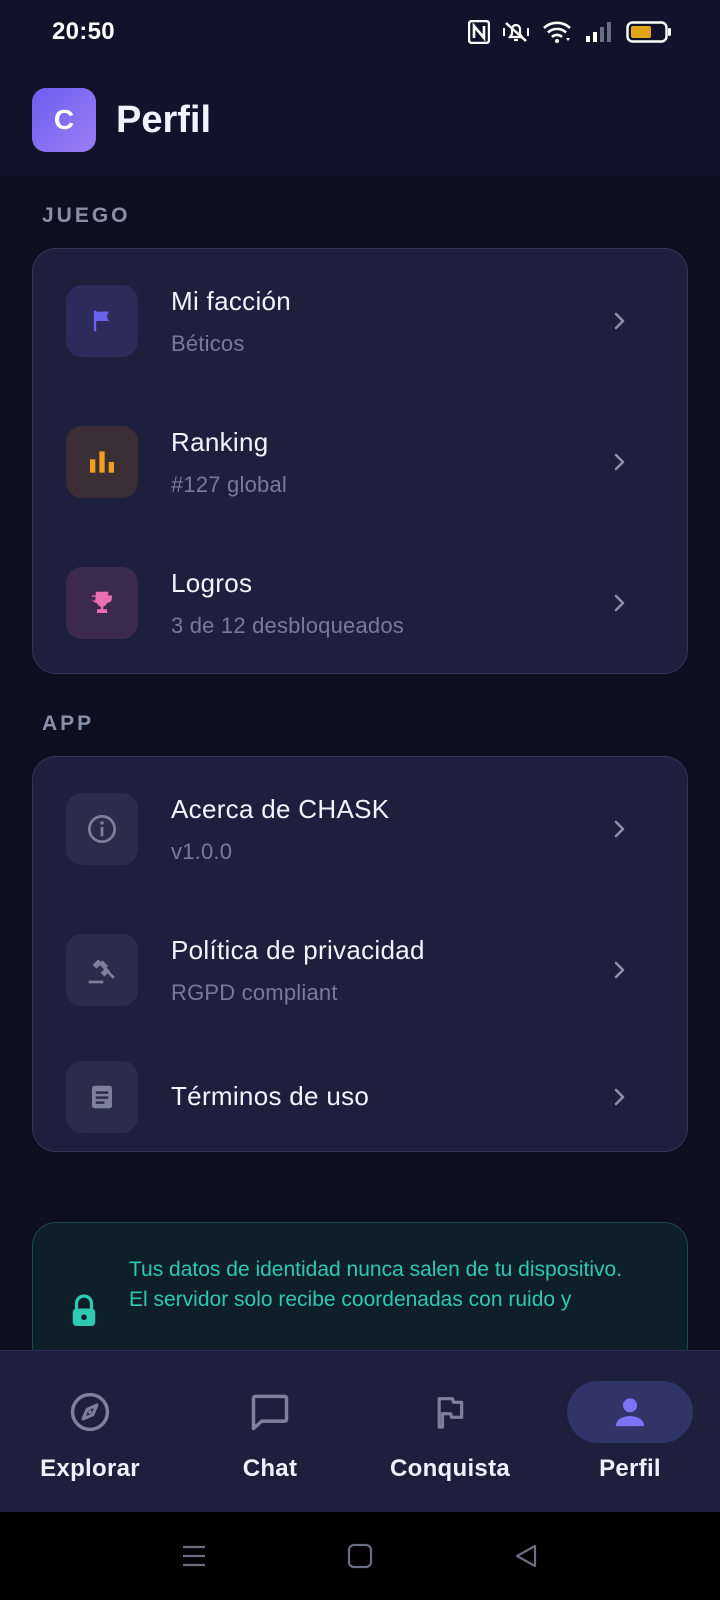  What do you see at coordinates (360, 32) in the screenshot?
I see `status-bar: 20:50` at bounding box center [360, 32].